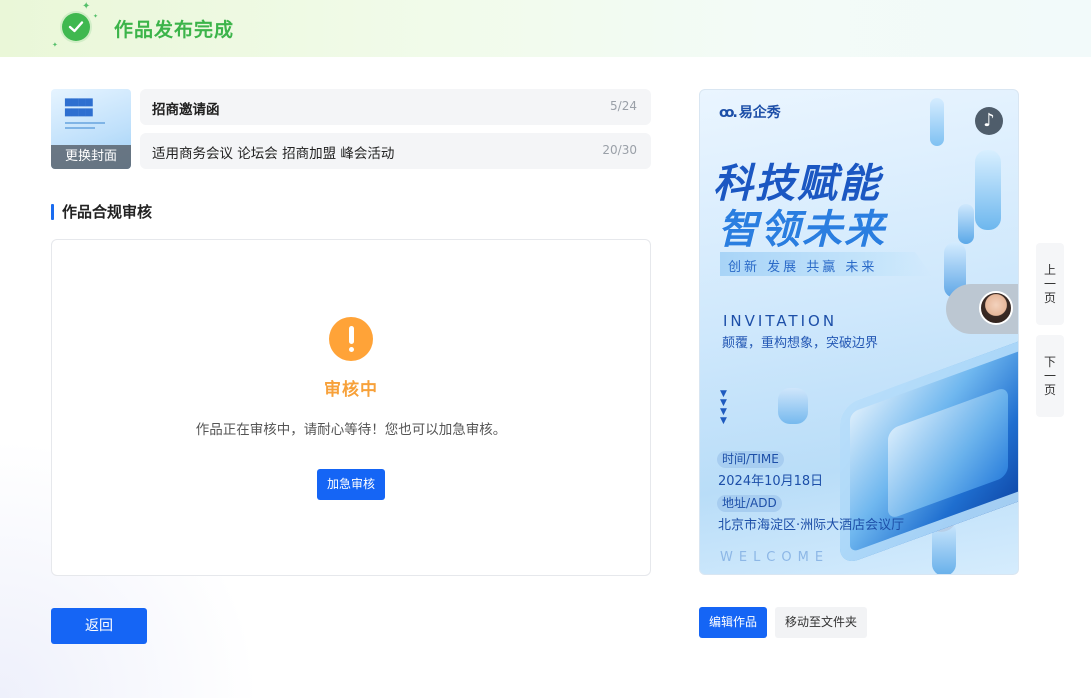 This screenshot has height=698, width=1091. I want to click on prev-page-button: 上 一 页, so click(1050, 284).